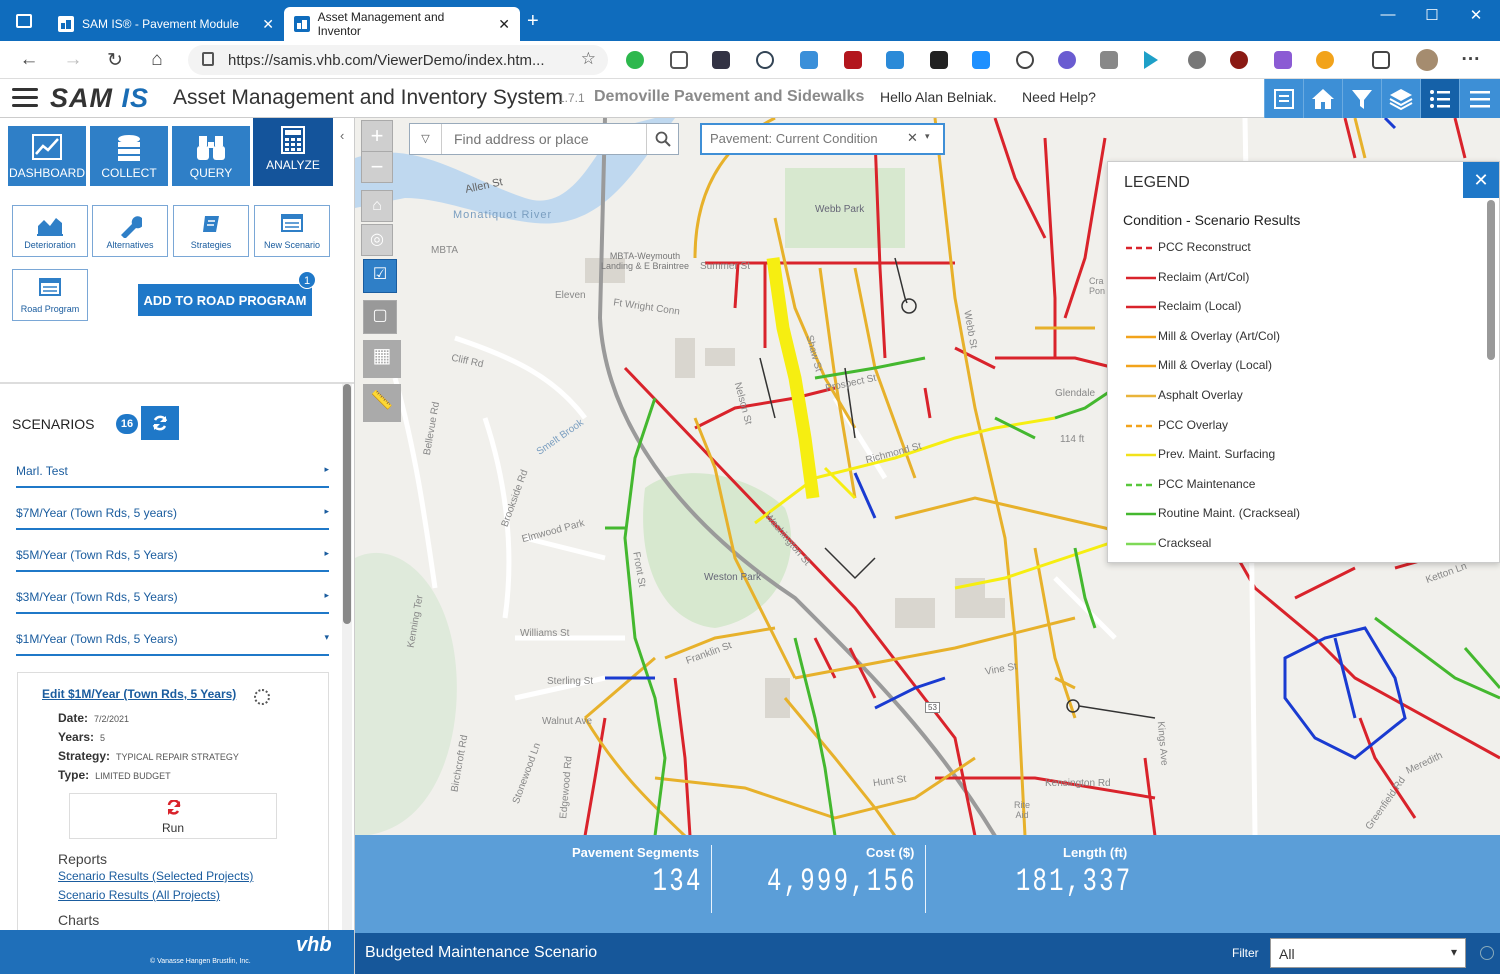 Image resolution: width=1500 pixels, height=974 pixels. Describe the element at coordinates (1381, 60) in the screenshot. I see `collections-icon` at that location.